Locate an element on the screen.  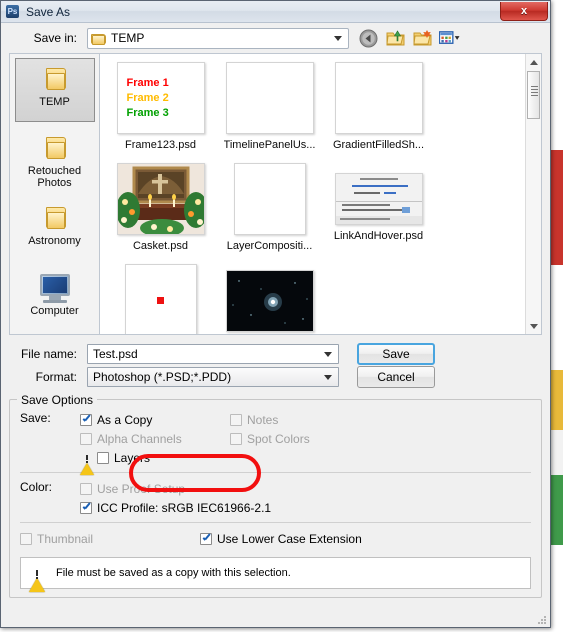
checkbox-spot-colors: Spot Colors is located at coordinates (270, 439).